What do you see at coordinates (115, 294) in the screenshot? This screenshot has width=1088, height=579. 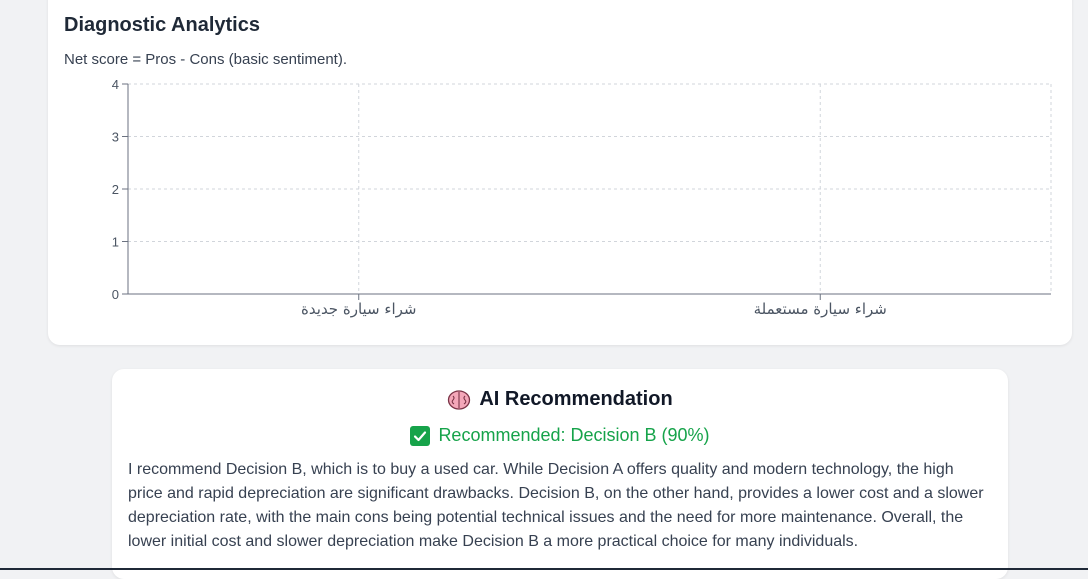 I see `y-tick-label: 0` at bounding box center [115, 294].